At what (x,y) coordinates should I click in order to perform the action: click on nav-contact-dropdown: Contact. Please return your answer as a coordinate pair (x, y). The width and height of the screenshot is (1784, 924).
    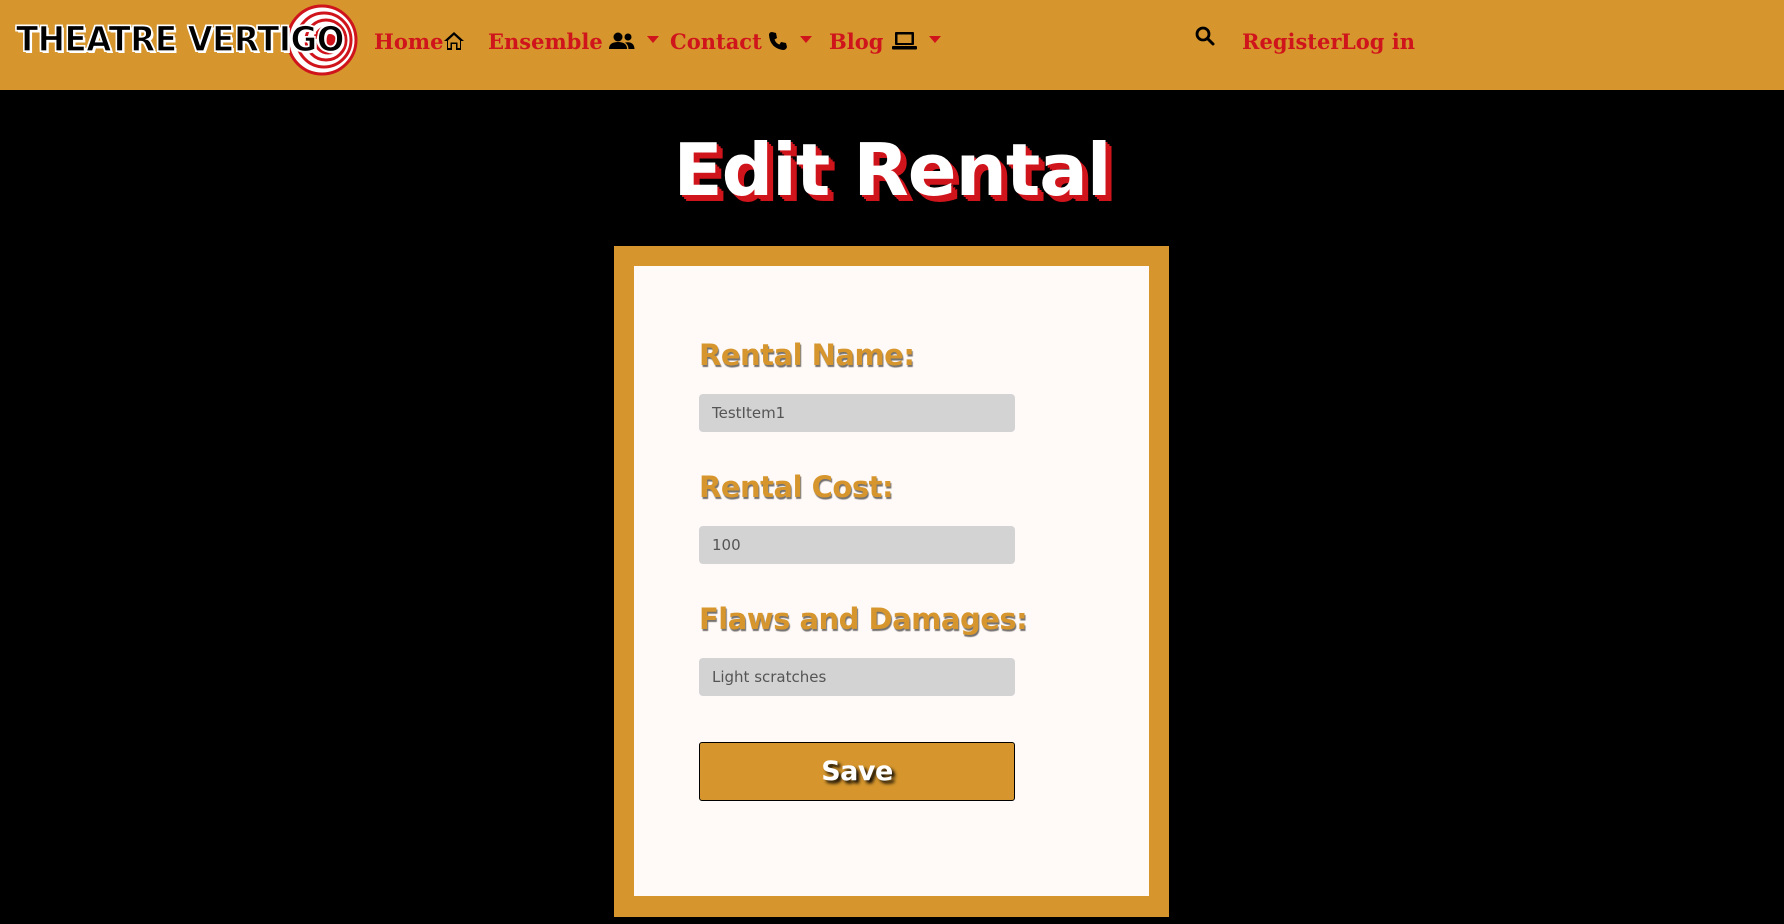
    Looking at the image, I should click on (741, 41).